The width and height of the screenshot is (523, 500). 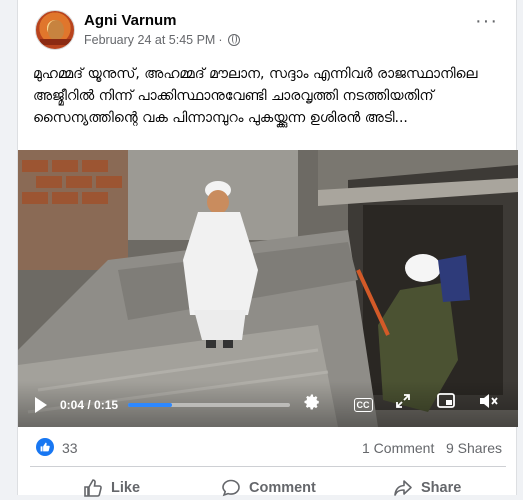 I want to click on comment-icon, so click(x=231, y=488).